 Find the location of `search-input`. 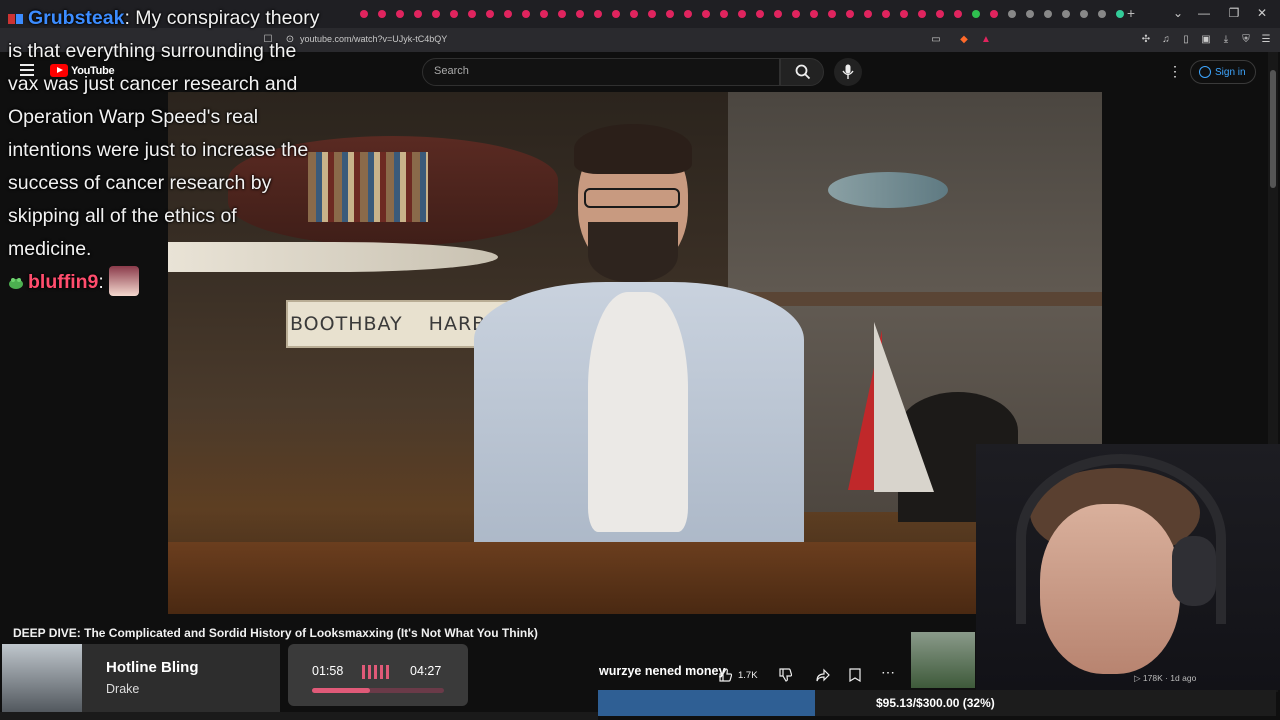

search-input is located at coordinates (601, 72).